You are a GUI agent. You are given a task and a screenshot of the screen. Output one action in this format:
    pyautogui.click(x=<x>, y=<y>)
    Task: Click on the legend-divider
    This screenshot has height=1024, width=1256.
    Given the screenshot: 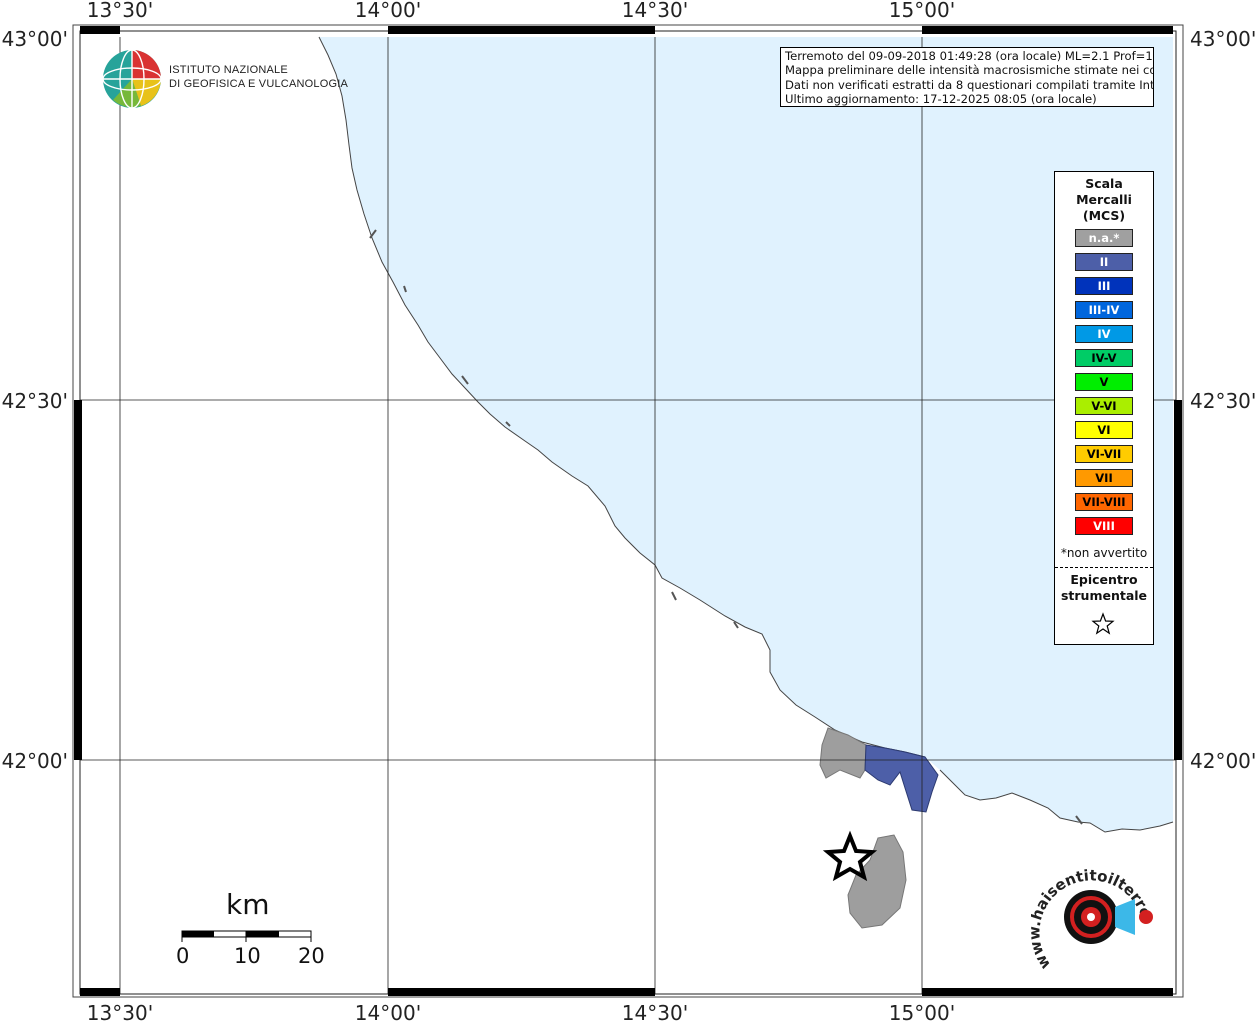 What is the action you would take?
    pyautogui.click(x=1104, y=567)
    